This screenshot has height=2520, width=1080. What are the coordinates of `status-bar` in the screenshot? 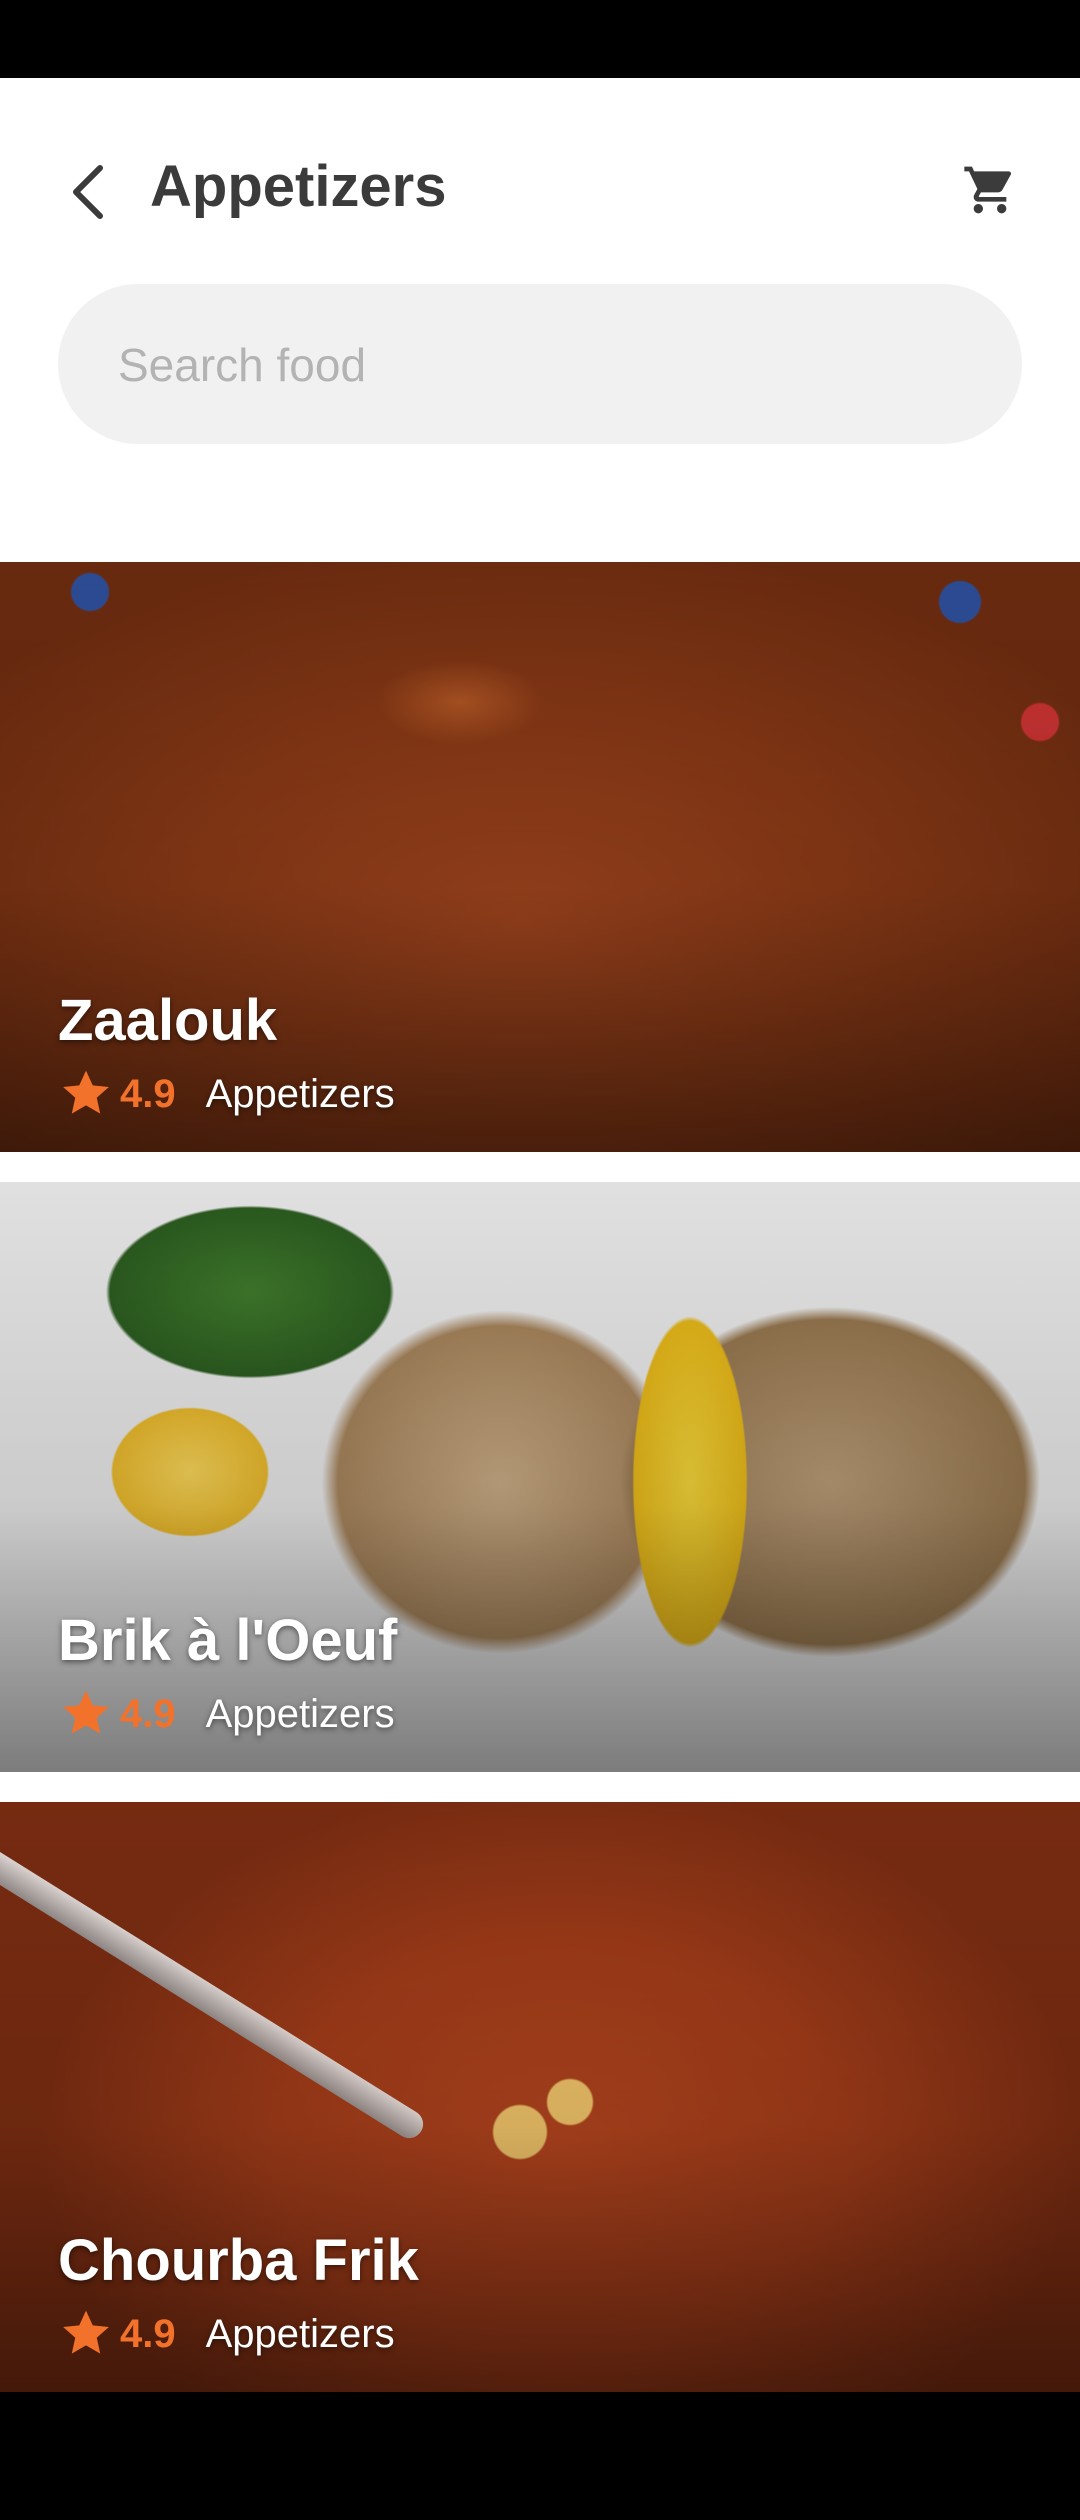 It's located at (540, 39).